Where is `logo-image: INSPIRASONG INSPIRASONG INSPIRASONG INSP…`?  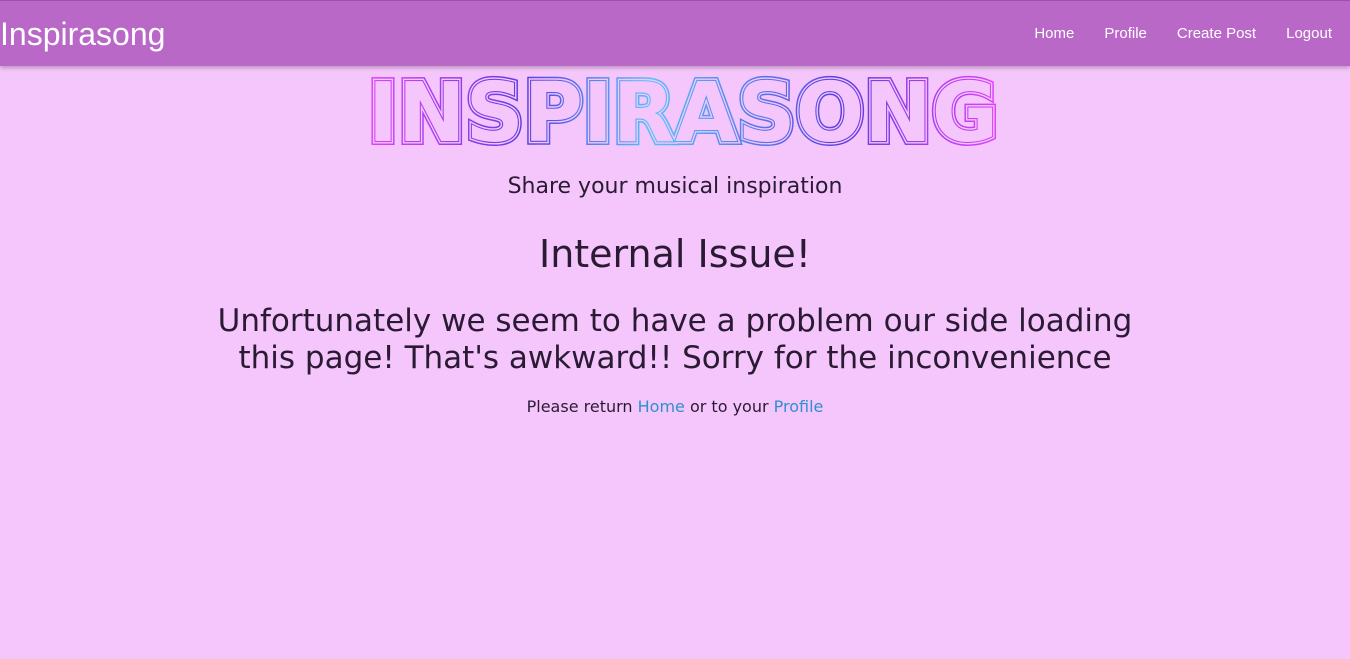 logo-image: INSPIRASONG INSPIRASONG INSPIRASONG INSP… is located at coordinates (683, 111).